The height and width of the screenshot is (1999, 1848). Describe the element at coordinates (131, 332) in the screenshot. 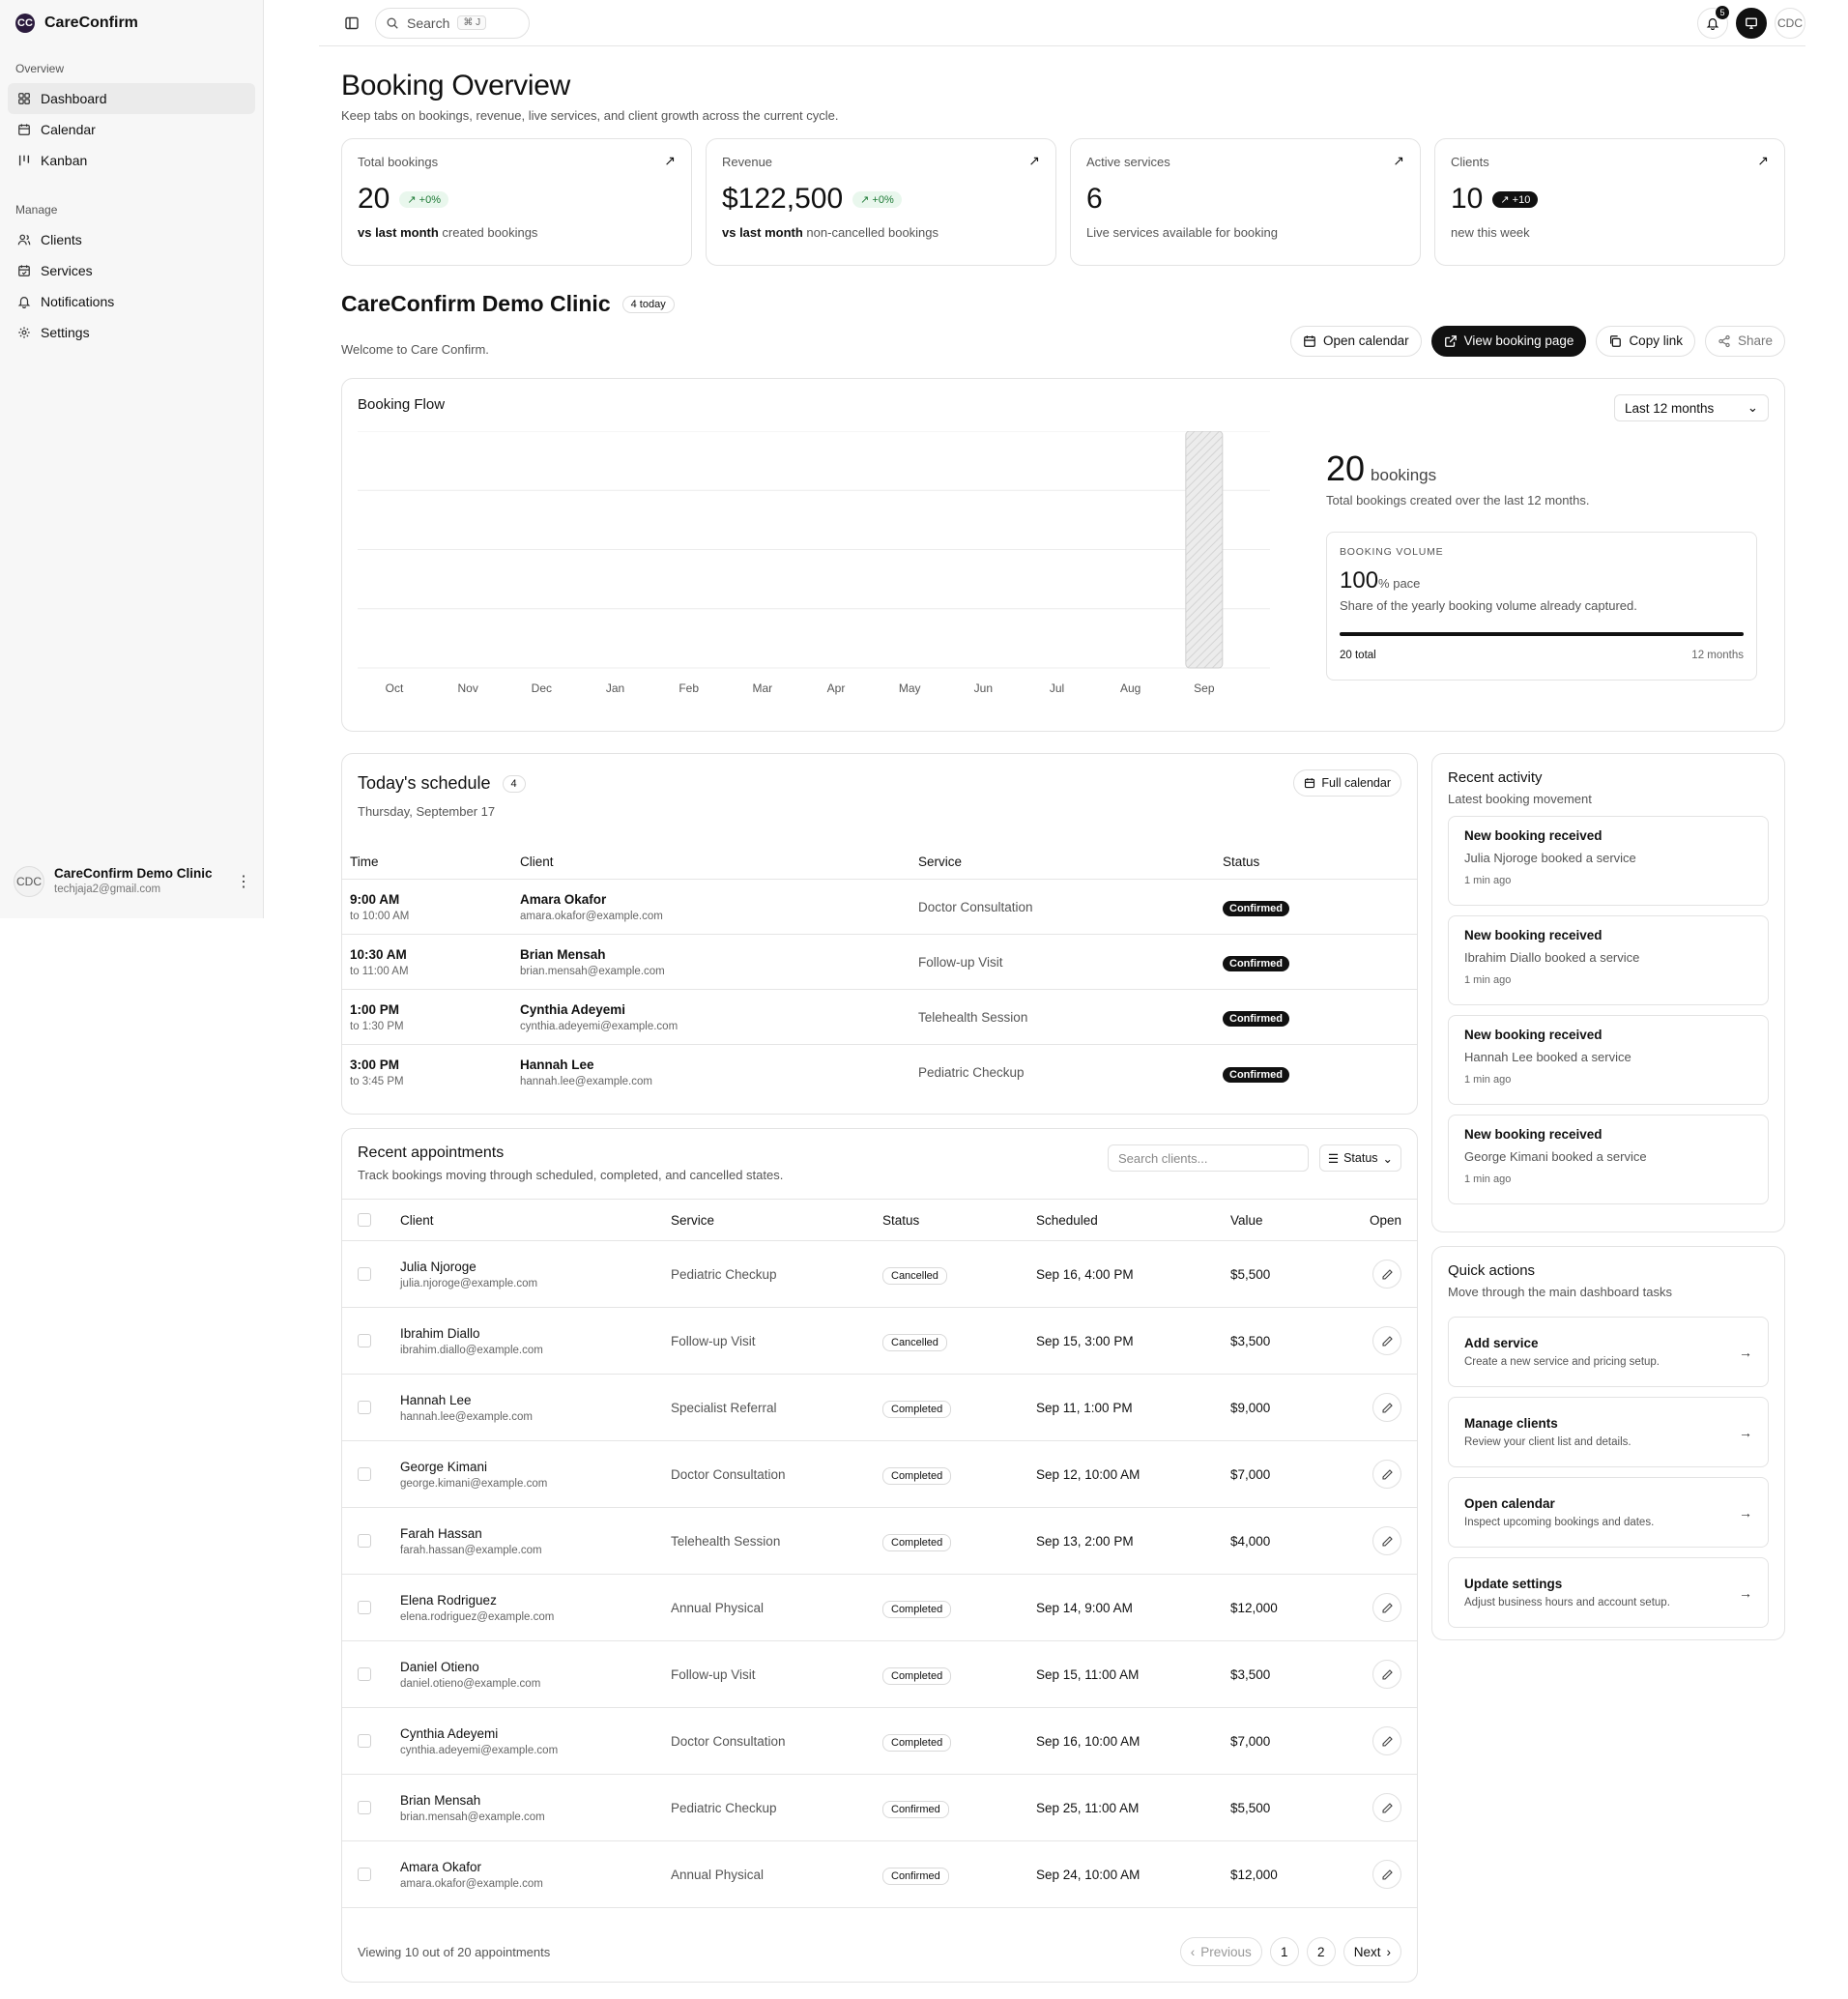

I see `sidebar-item-settings: Settings` at that location.